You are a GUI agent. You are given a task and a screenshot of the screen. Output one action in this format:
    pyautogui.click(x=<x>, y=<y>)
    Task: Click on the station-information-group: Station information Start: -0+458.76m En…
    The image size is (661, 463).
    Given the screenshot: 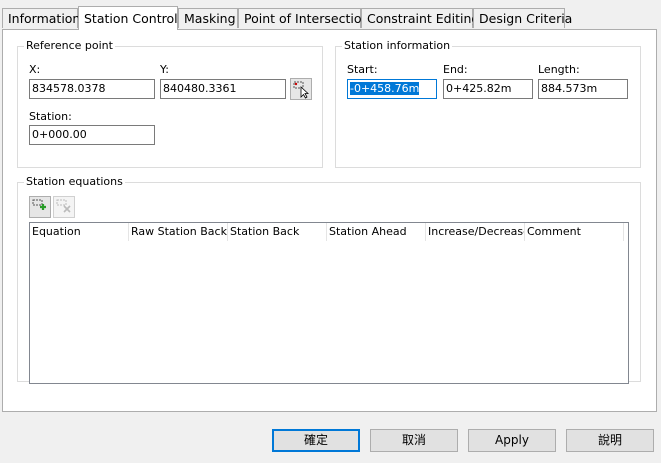 What is the action you would take?
    pyautogui.click(x=488, y=103)
    